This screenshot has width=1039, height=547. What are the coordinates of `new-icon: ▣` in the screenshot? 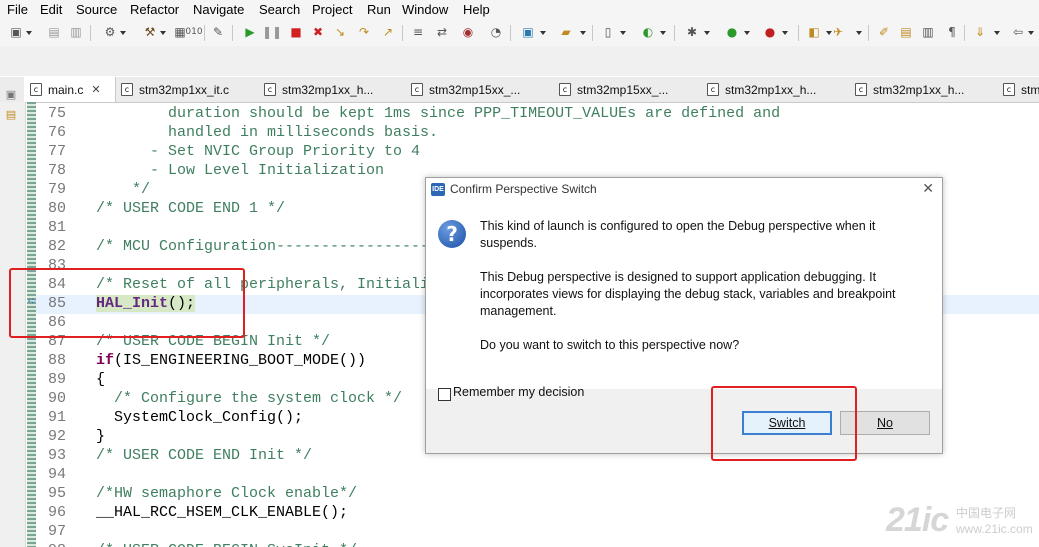 It's located at (16, 32).